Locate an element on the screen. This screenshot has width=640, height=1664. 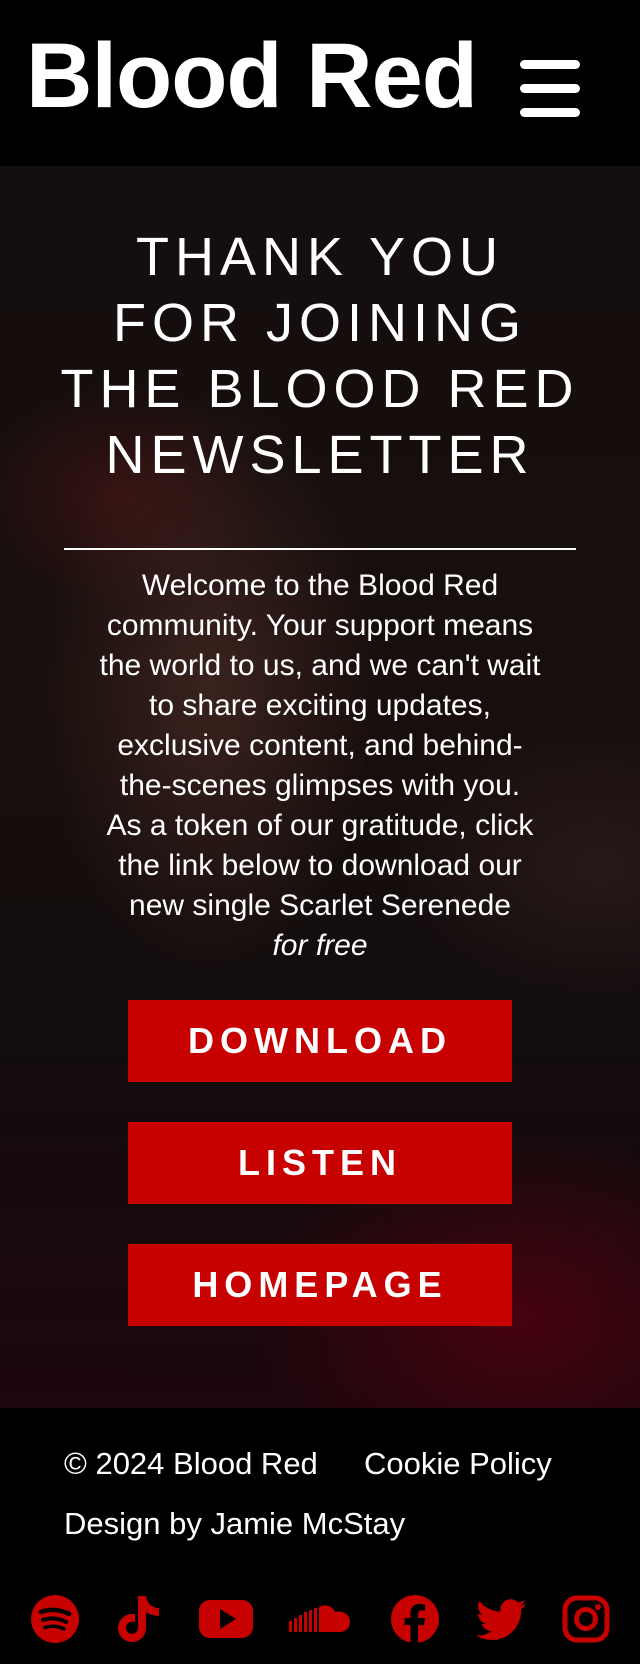
site-header: Blood Red is located at coordinates (320, 83).